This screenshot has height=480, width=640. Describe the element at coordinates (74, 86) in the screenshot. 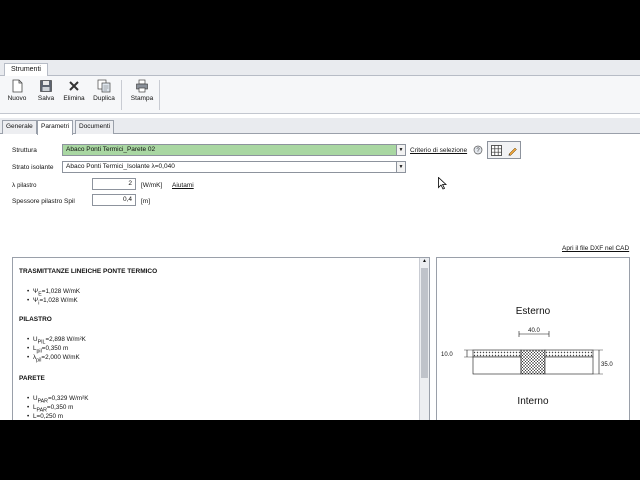

I see `delete-x-icon` at that location.